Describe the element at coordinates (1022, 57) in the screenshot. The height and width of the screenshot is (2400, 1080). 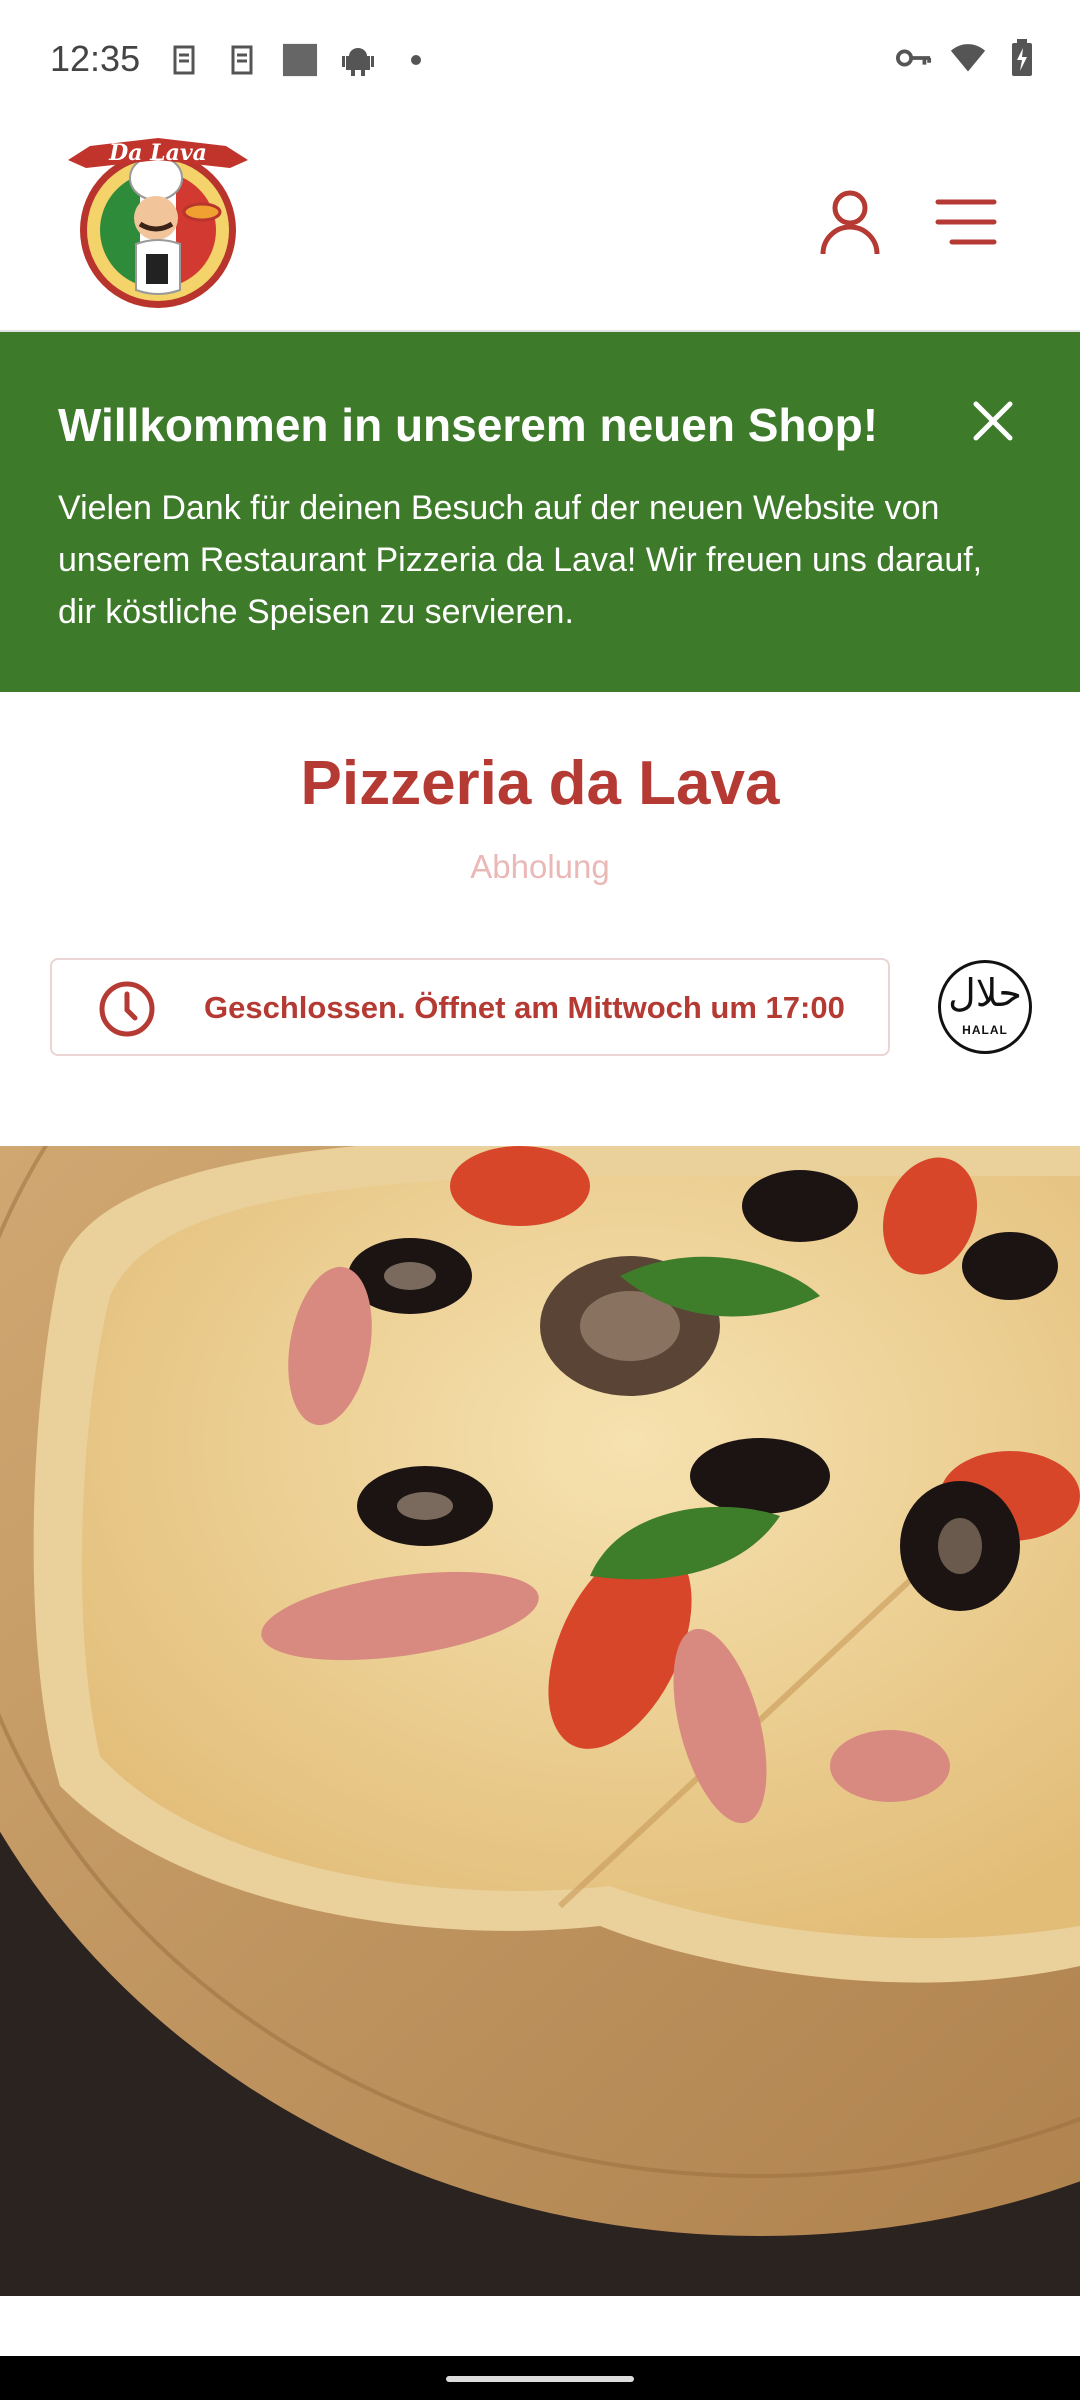
I see `battery-icon` at that location.